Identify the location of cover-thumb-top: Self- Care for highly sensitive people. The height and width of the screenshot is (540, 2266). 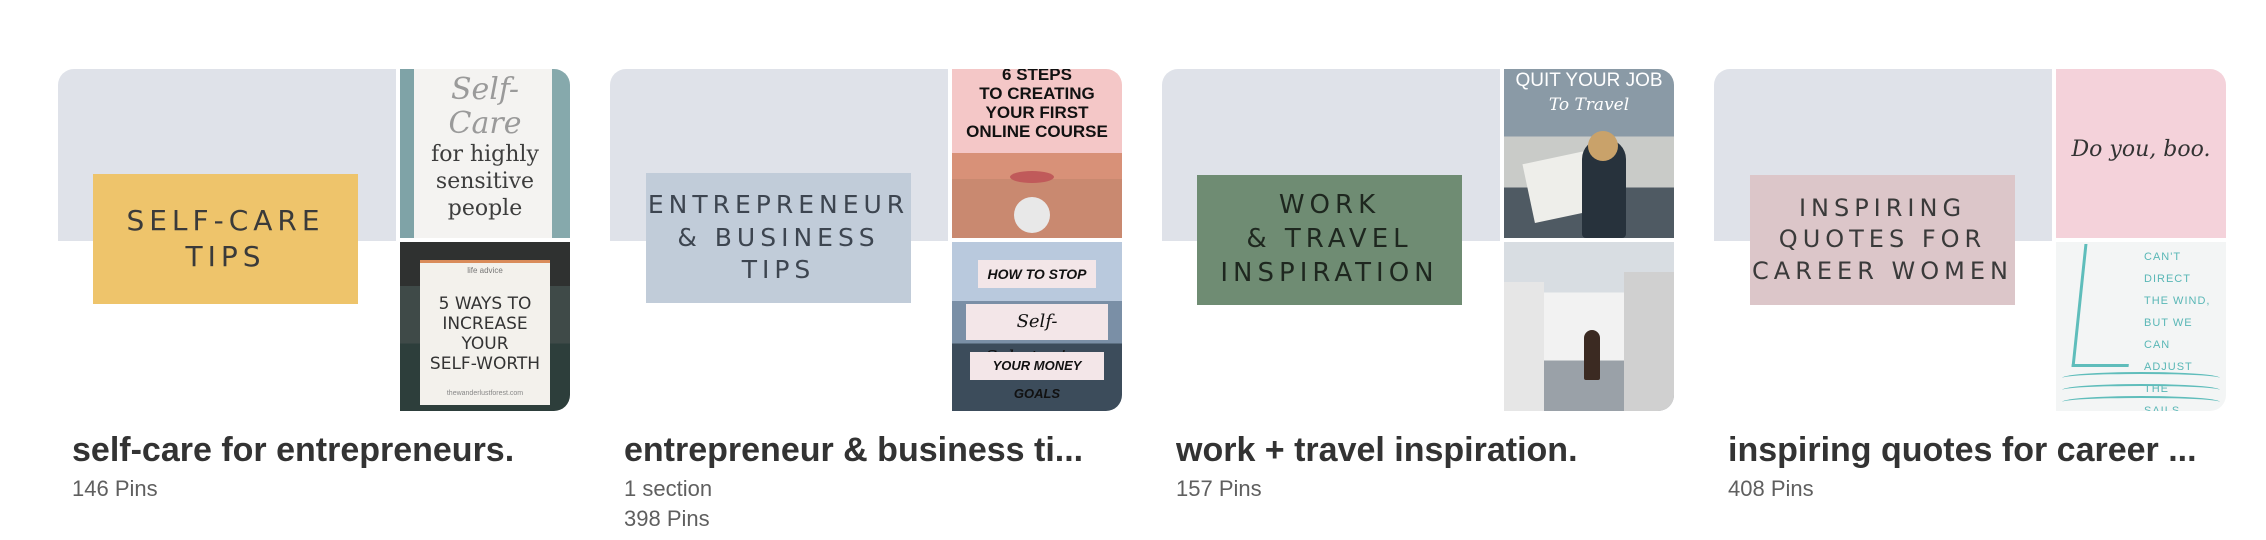
(485, 153).